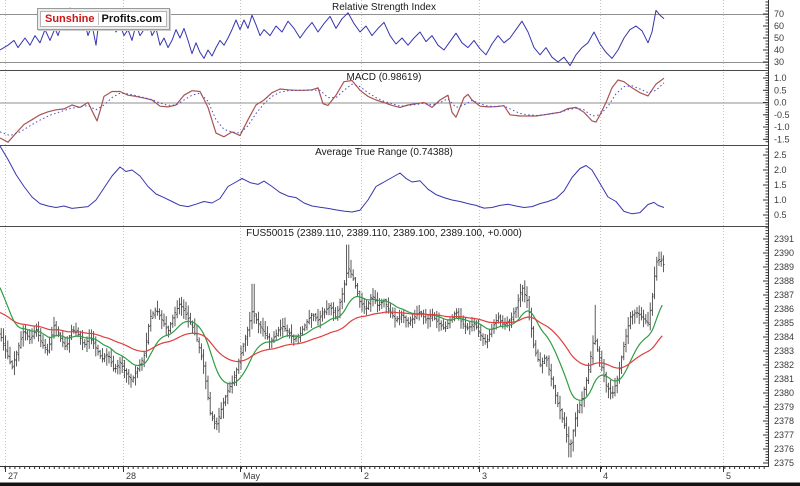 The height and width of the screenshot is (486, 800). Describe the element at coordinates (780, 185) in the screenshot. I see `svg-text: 1.5` at that location.